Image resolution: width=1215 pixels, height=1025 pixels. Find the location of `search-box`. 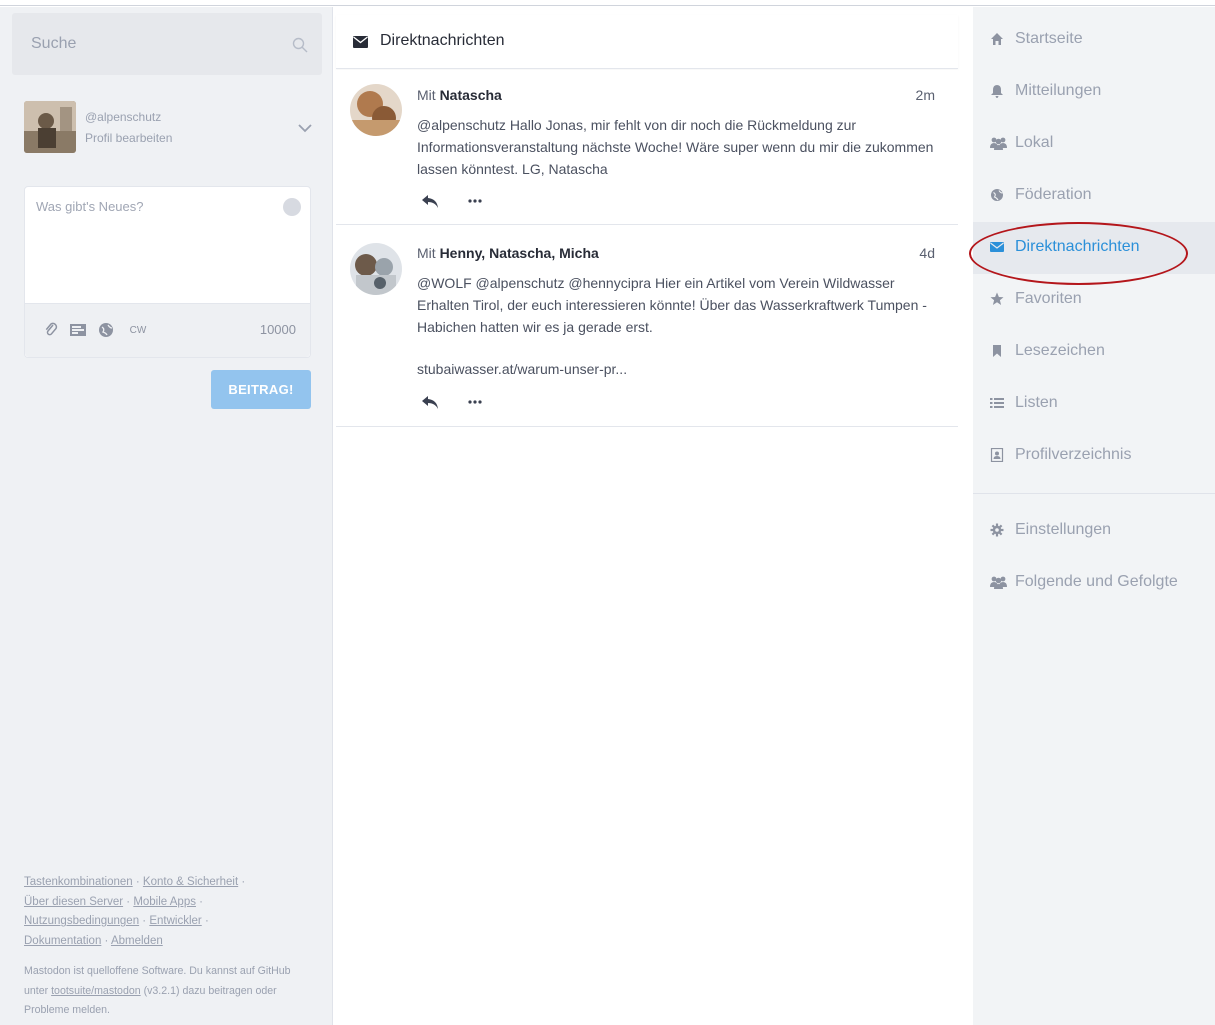

search-box is located at coordinates (167, 44).